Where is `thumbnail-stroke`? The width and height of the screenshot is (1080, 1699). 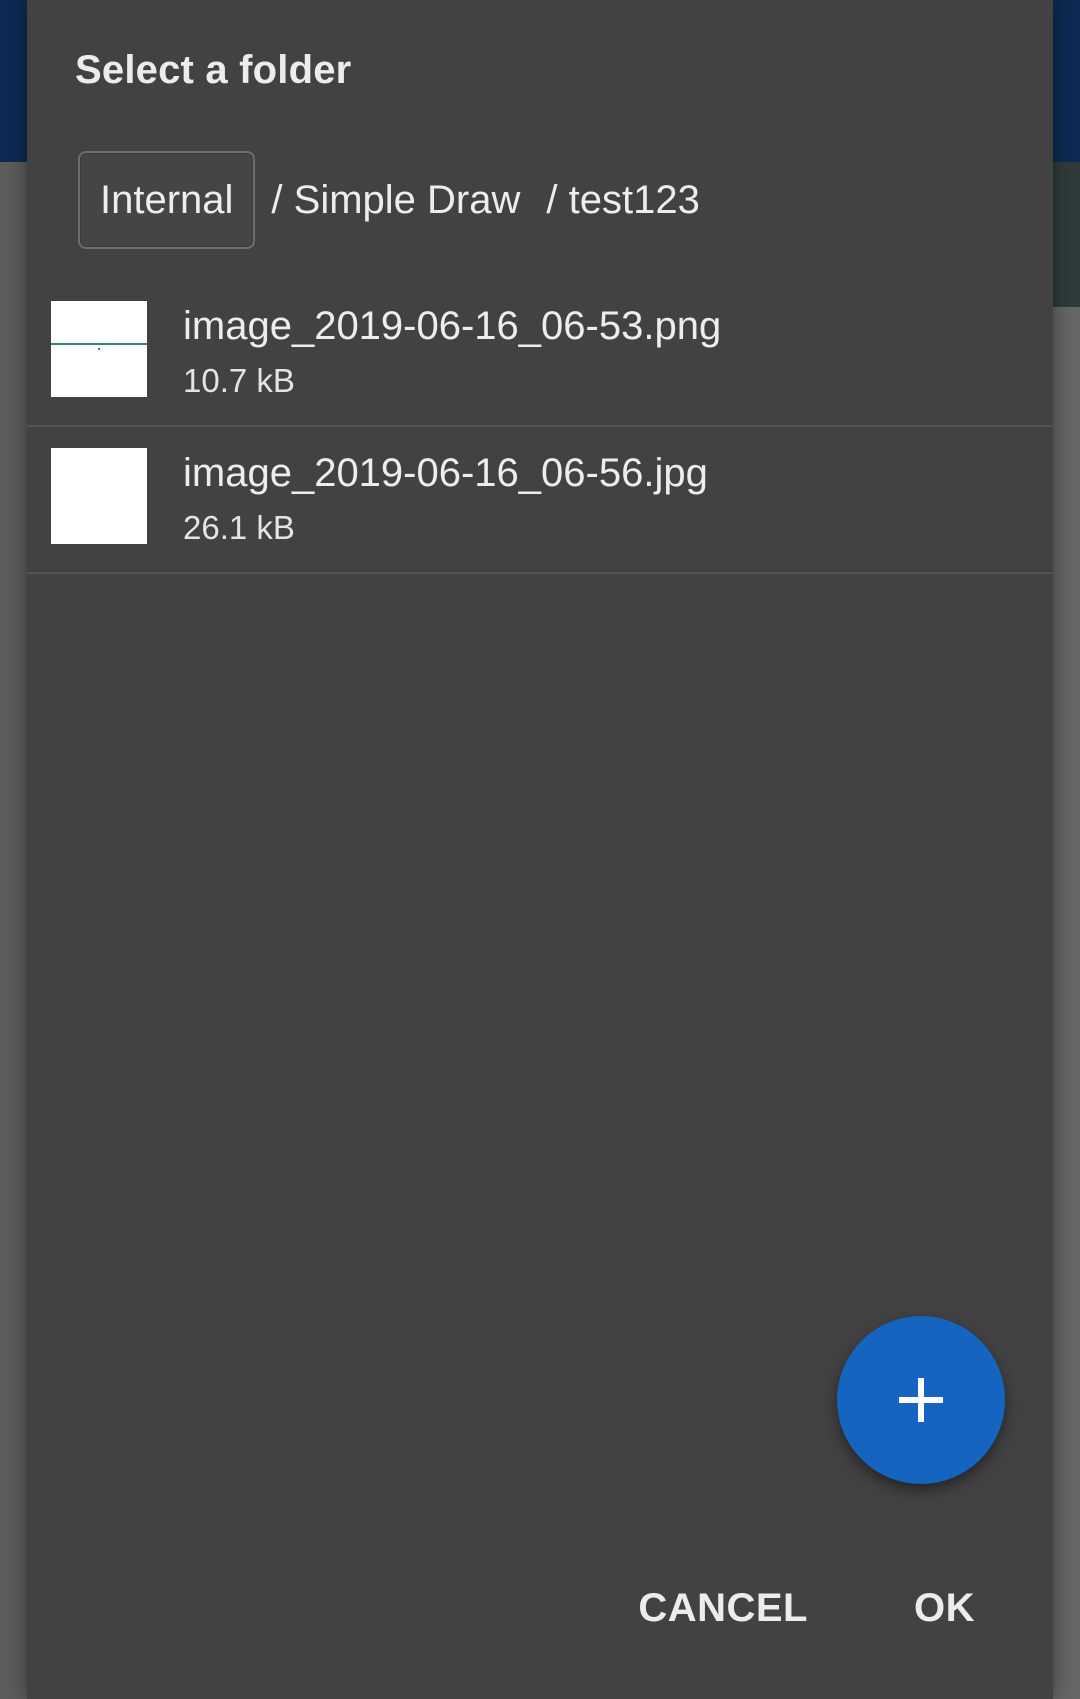 thumbnail-stroke is located at coordinates (99, 344).